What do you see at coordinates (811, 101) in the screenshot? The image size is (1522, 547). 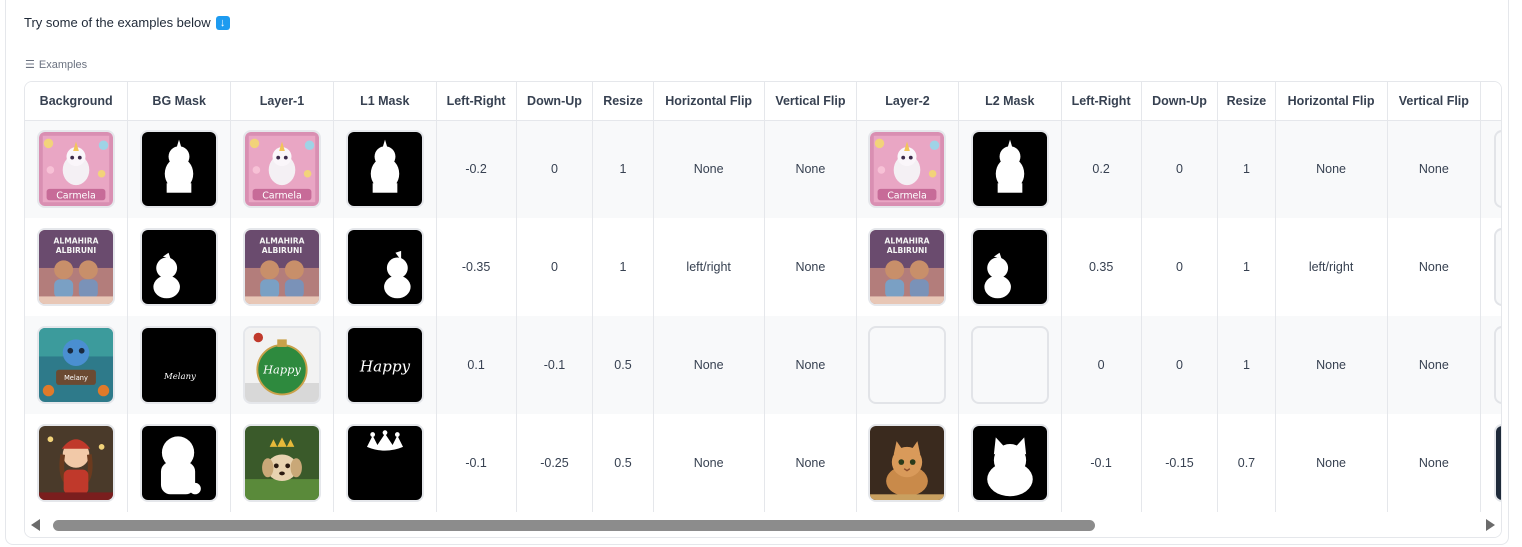 I see `column-header: Vertical Flip` at bounding box center [811, 101].